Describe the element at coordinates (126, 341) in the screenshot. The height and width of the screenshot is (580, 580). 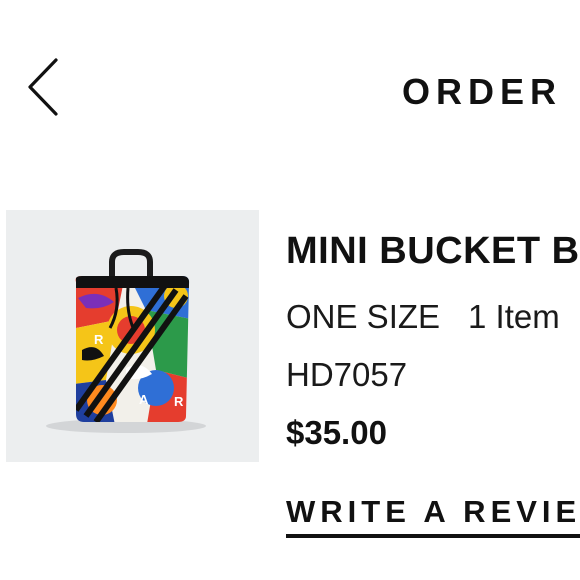
I see `backpack-image: A R R` at that location.